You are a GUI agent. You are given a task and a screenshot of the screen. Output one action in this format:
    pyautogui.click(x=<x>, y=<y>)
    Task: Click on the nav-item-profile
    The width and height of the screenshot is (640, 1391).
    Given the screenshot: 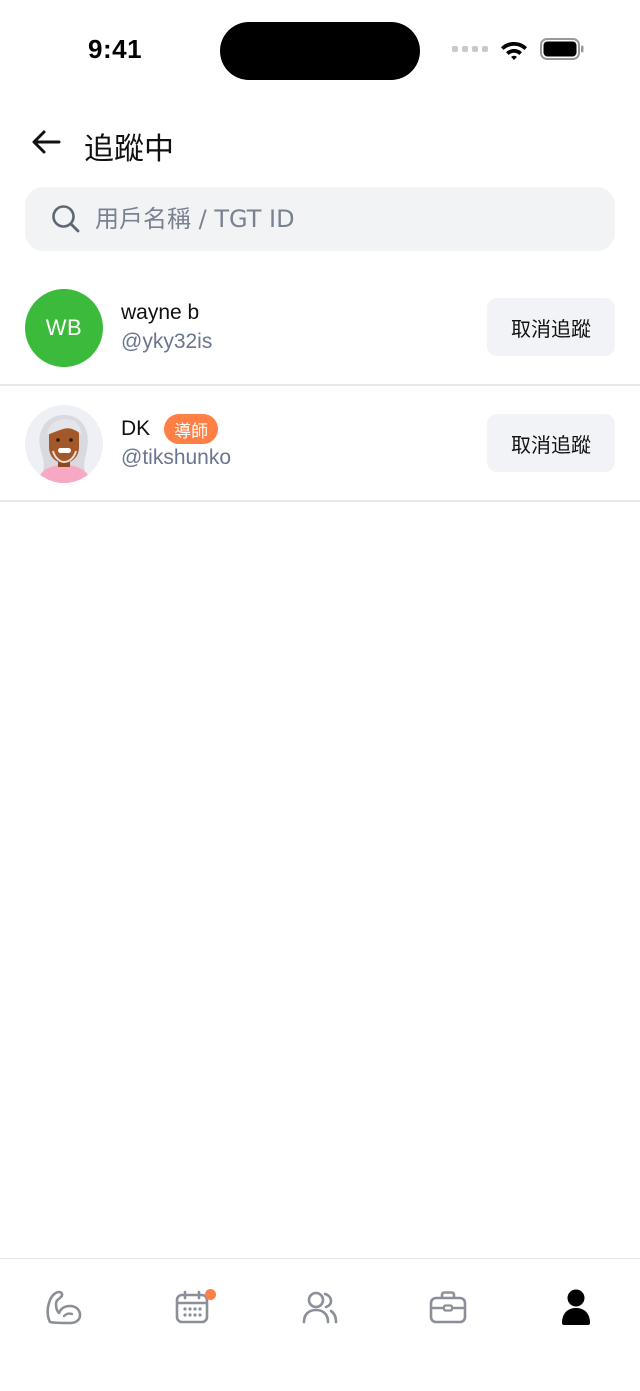 What is the action you would take?
    pyautogui.click(x=576, y=1309)
    